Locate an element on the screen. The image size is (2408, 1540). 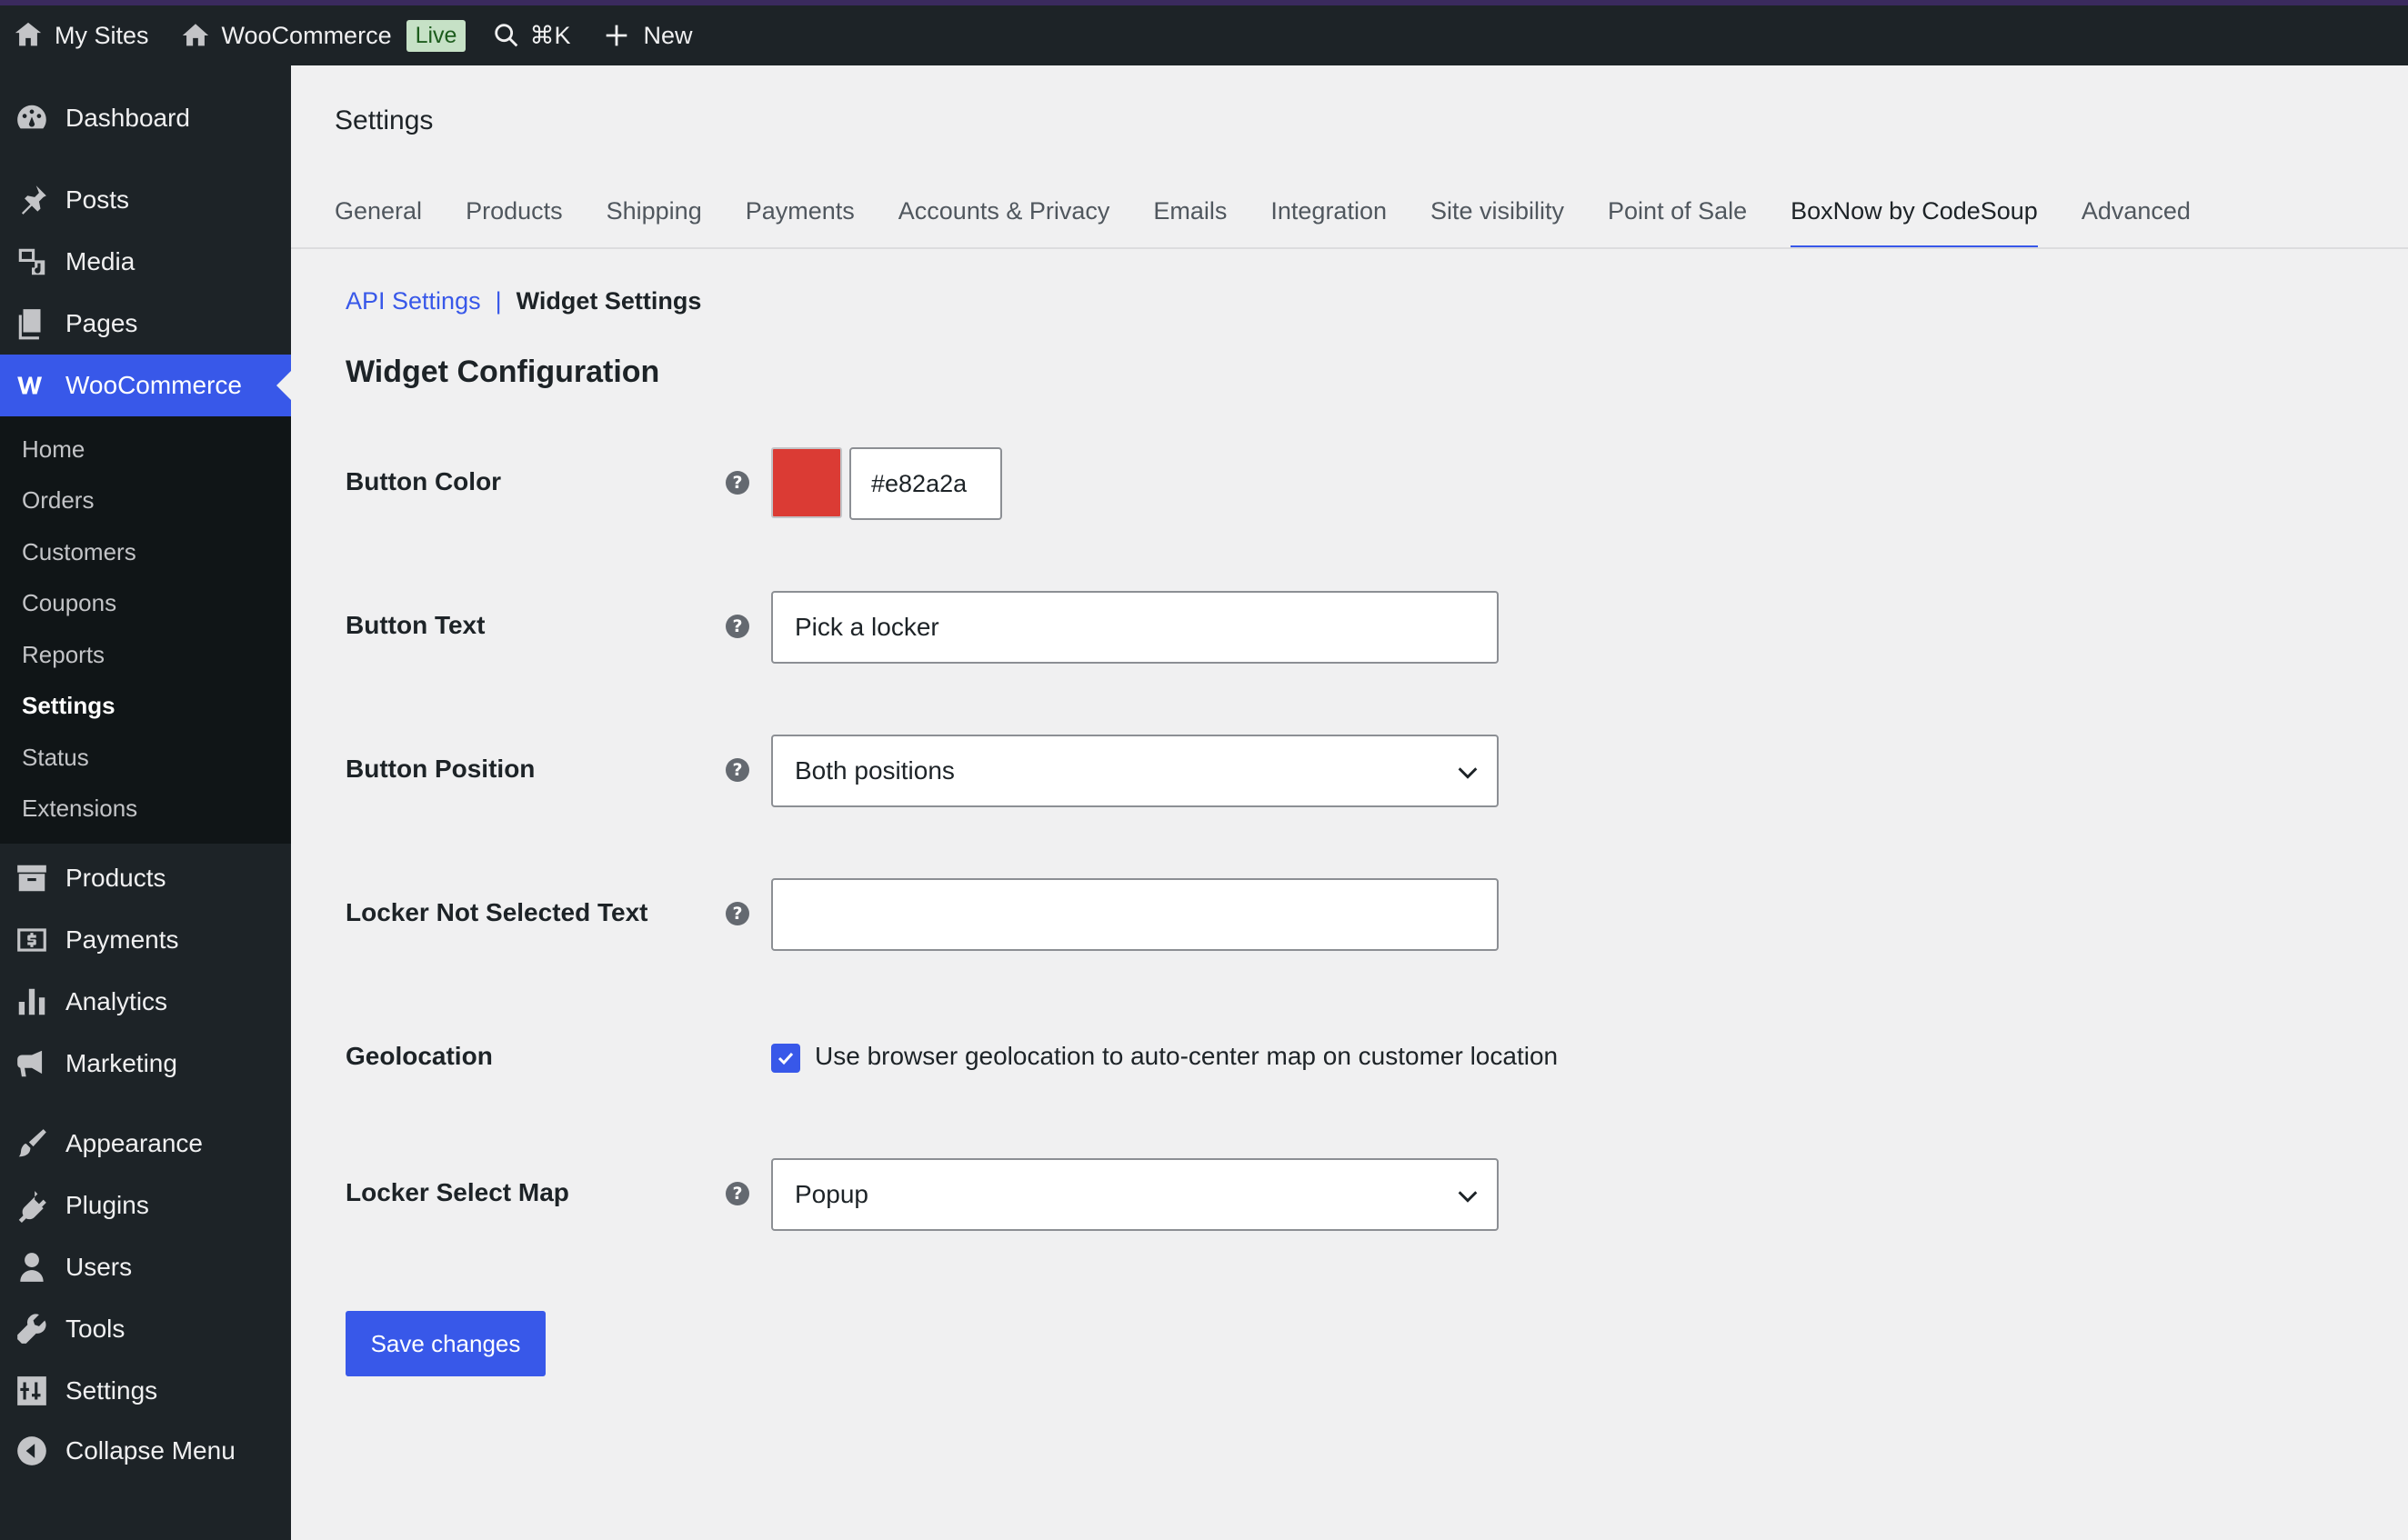
site-name-label: WooCommerce is located at coordinates (306, 35).